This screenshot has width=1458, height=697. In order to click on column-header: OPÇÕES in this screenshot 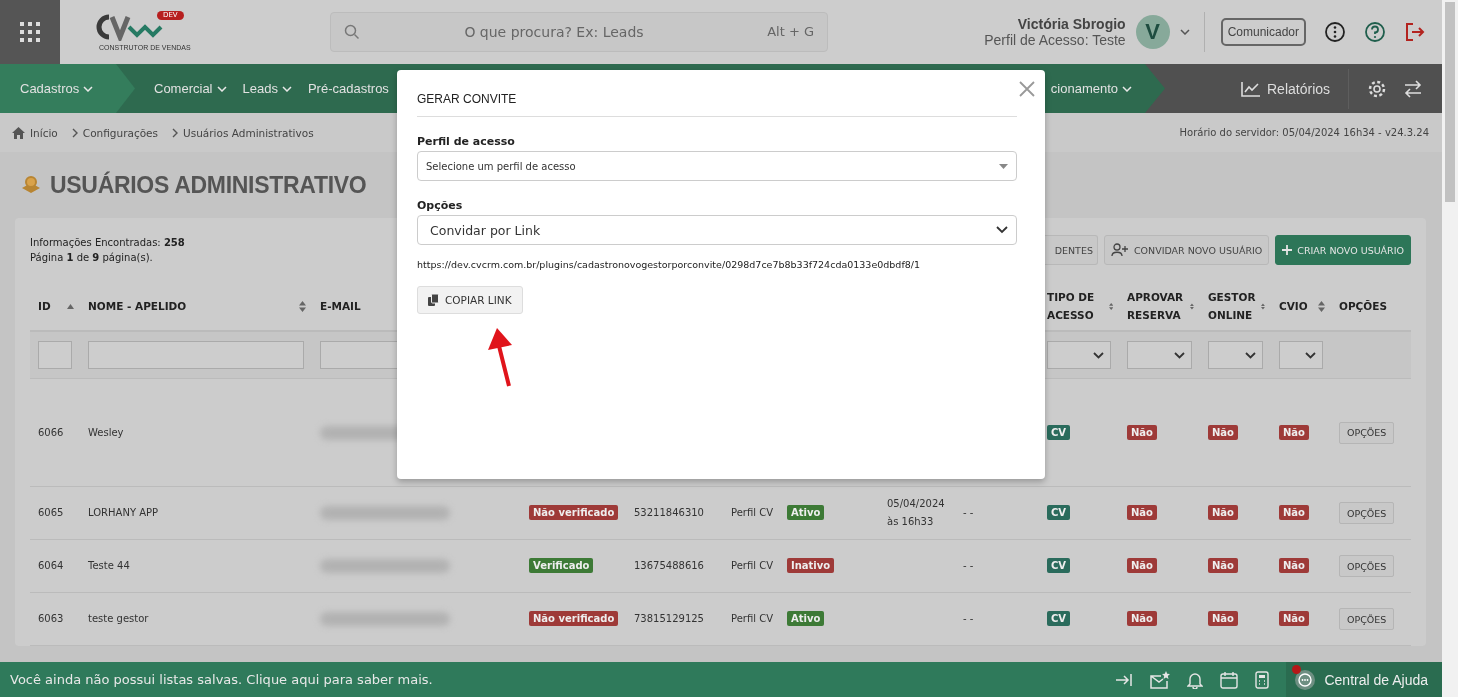, I will do `click(1363, 306)`.